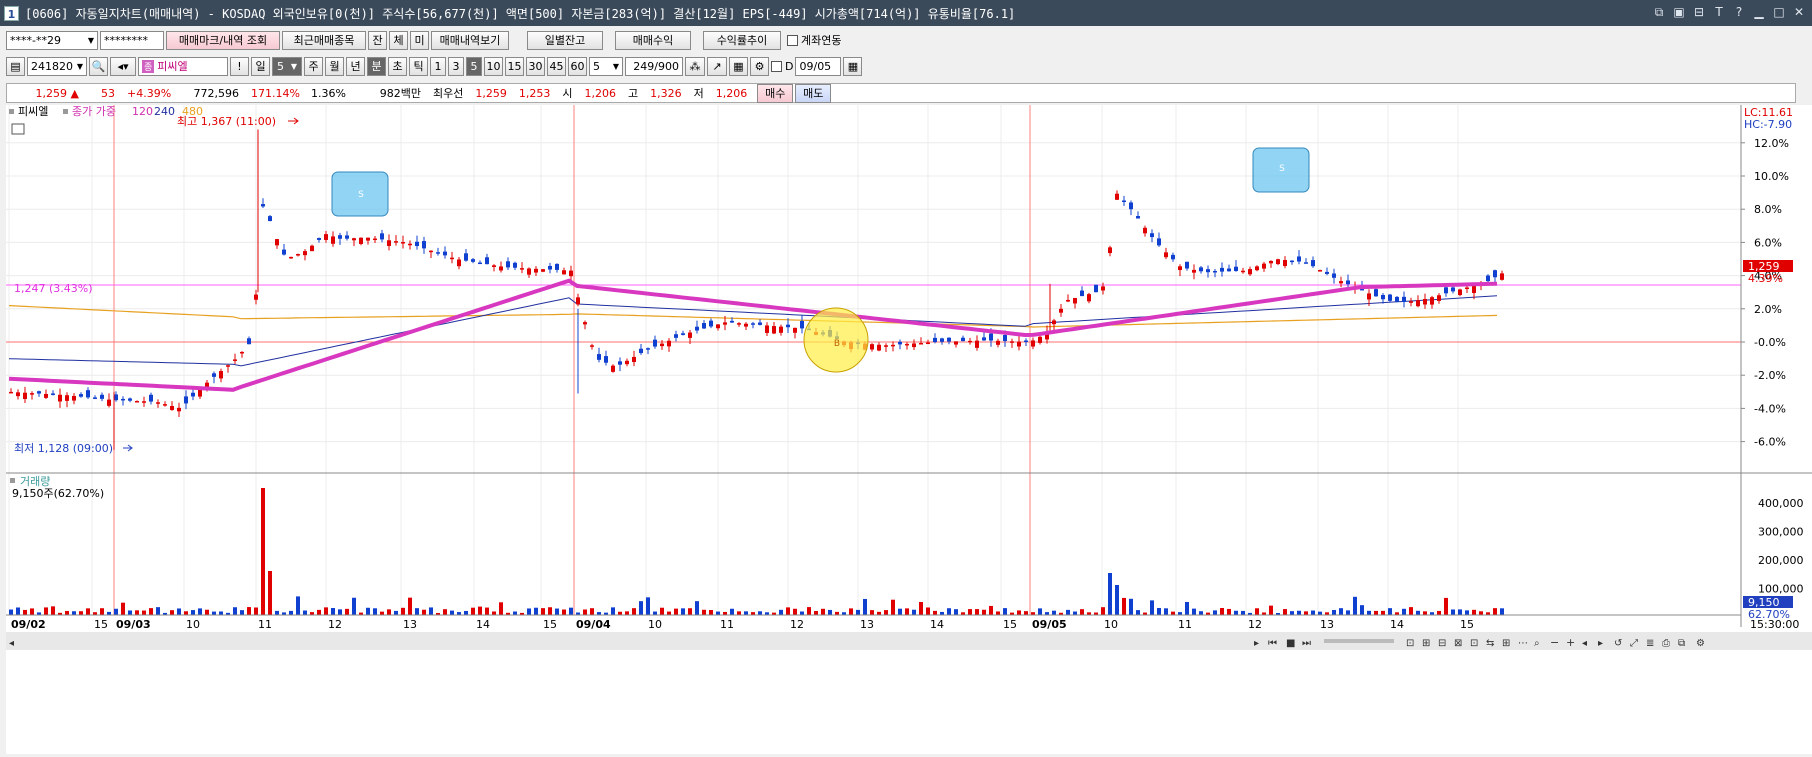 This screenshot has width=1812, height=757. Describe the element at coordinates (514, 66) in the screenshot. I see `interval-15-button: 15` at that location.